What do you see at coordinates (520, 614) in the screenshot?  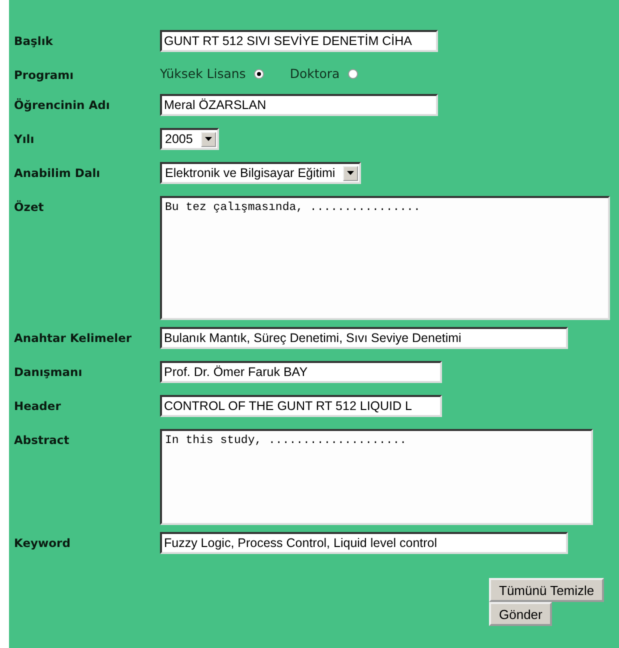 I see `submit-button: Gönder` at bounding box center [520, 614].